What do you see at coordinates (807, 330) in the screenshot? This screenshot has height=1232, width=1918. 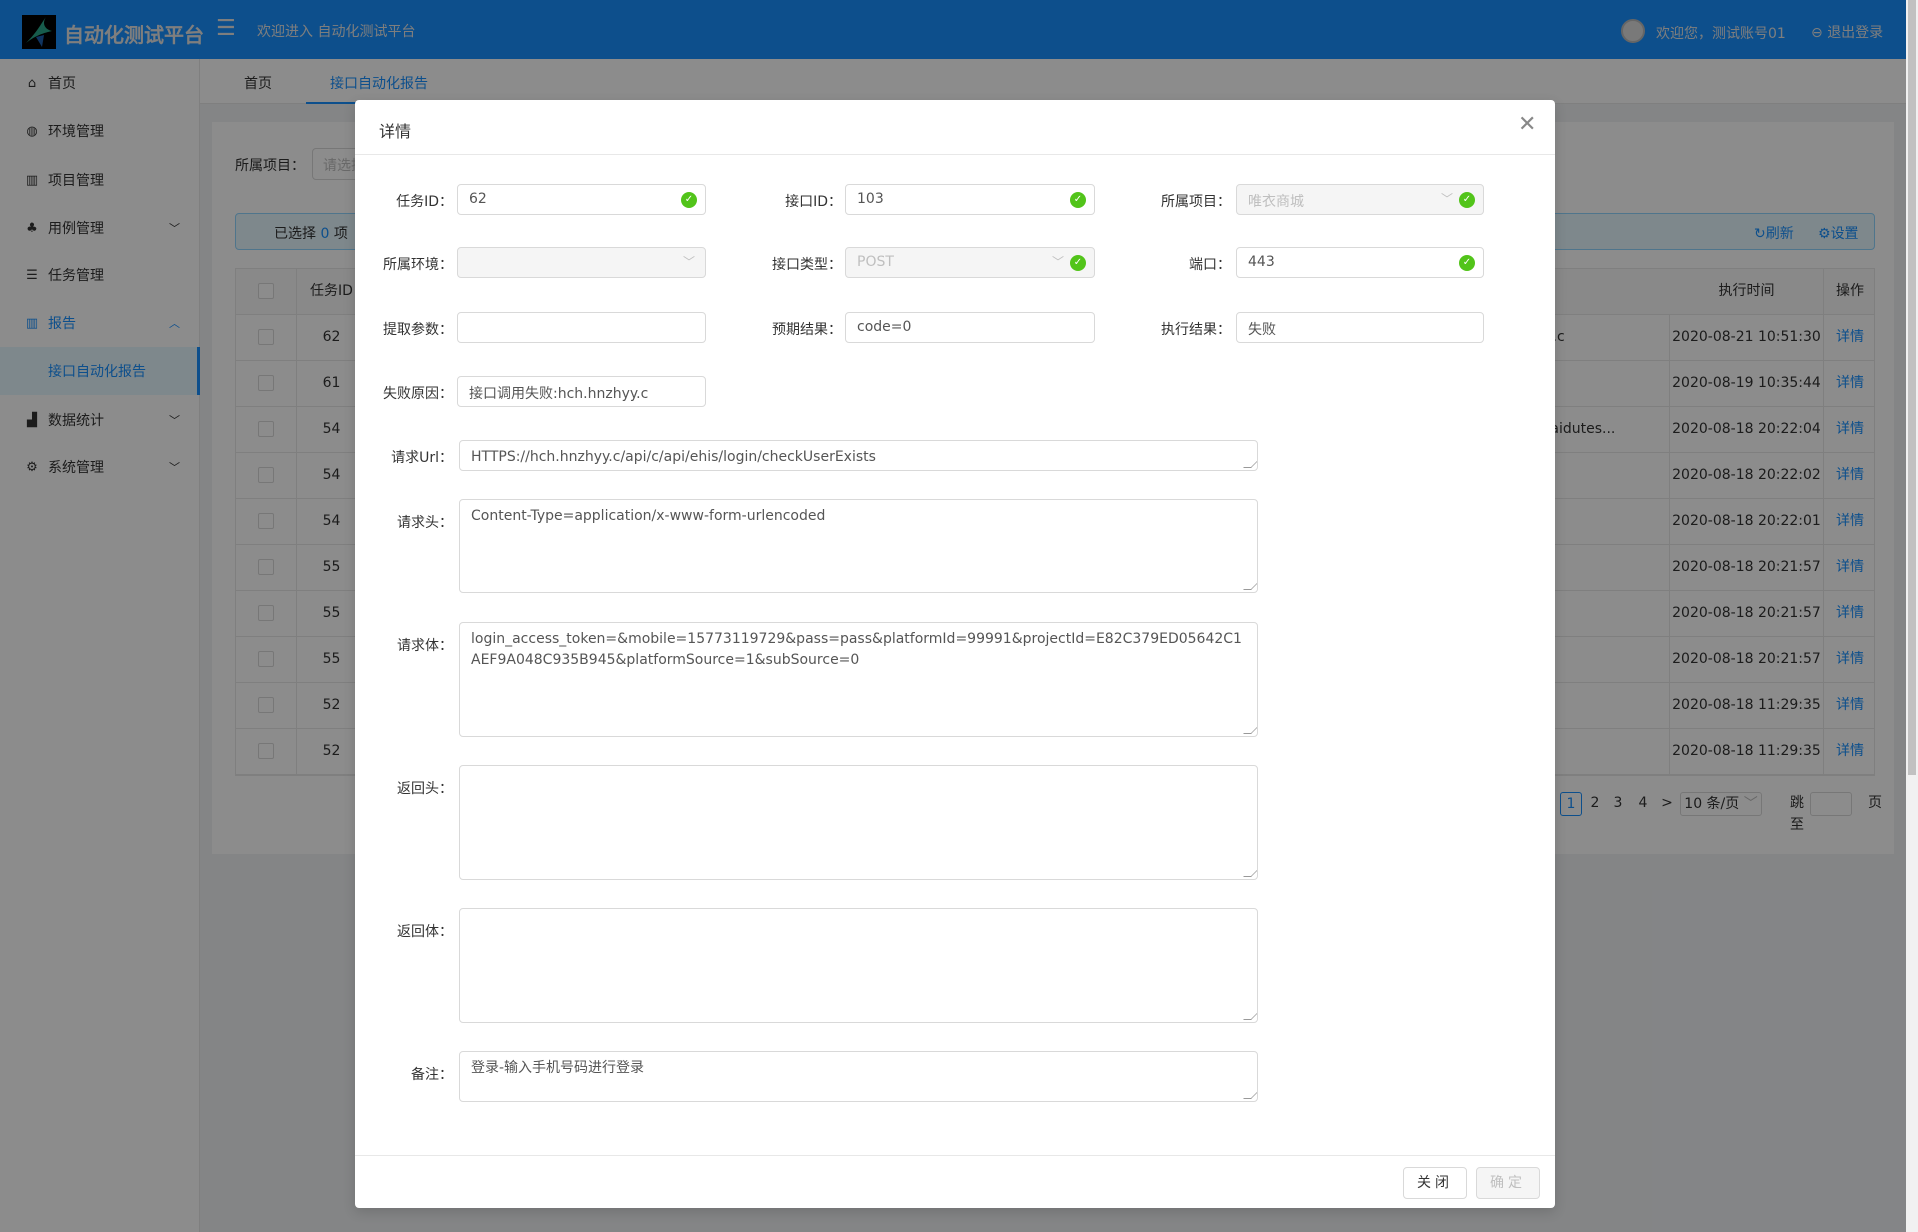 I see `expected-label: 预期结果：` at bounding box center [807, 330].